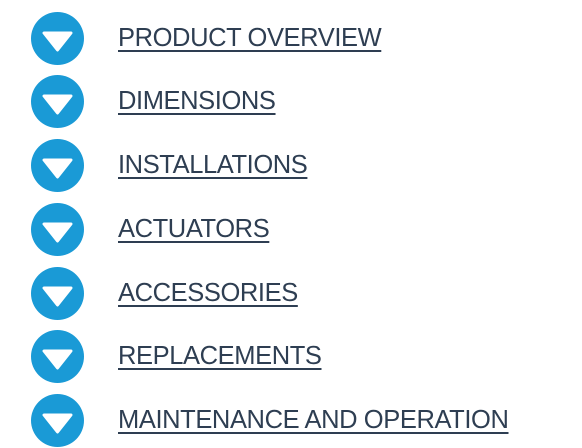  Describe the element at coordinates (197, 101) in the screenshot. I see `section-link-label: DIMENSIONS` at that location.